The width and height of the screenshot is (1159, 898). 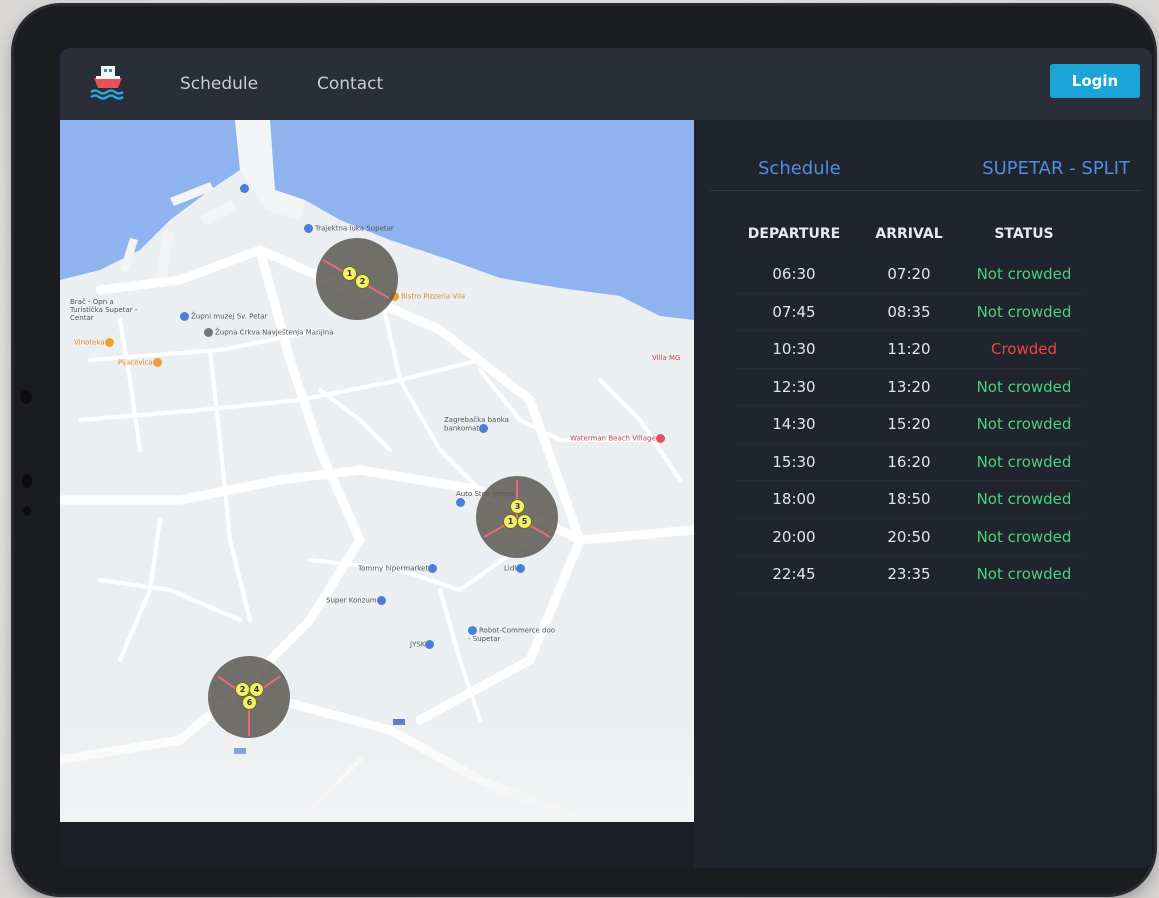 I want to click on departure-time: 18:00, so click(x=794, y=499).